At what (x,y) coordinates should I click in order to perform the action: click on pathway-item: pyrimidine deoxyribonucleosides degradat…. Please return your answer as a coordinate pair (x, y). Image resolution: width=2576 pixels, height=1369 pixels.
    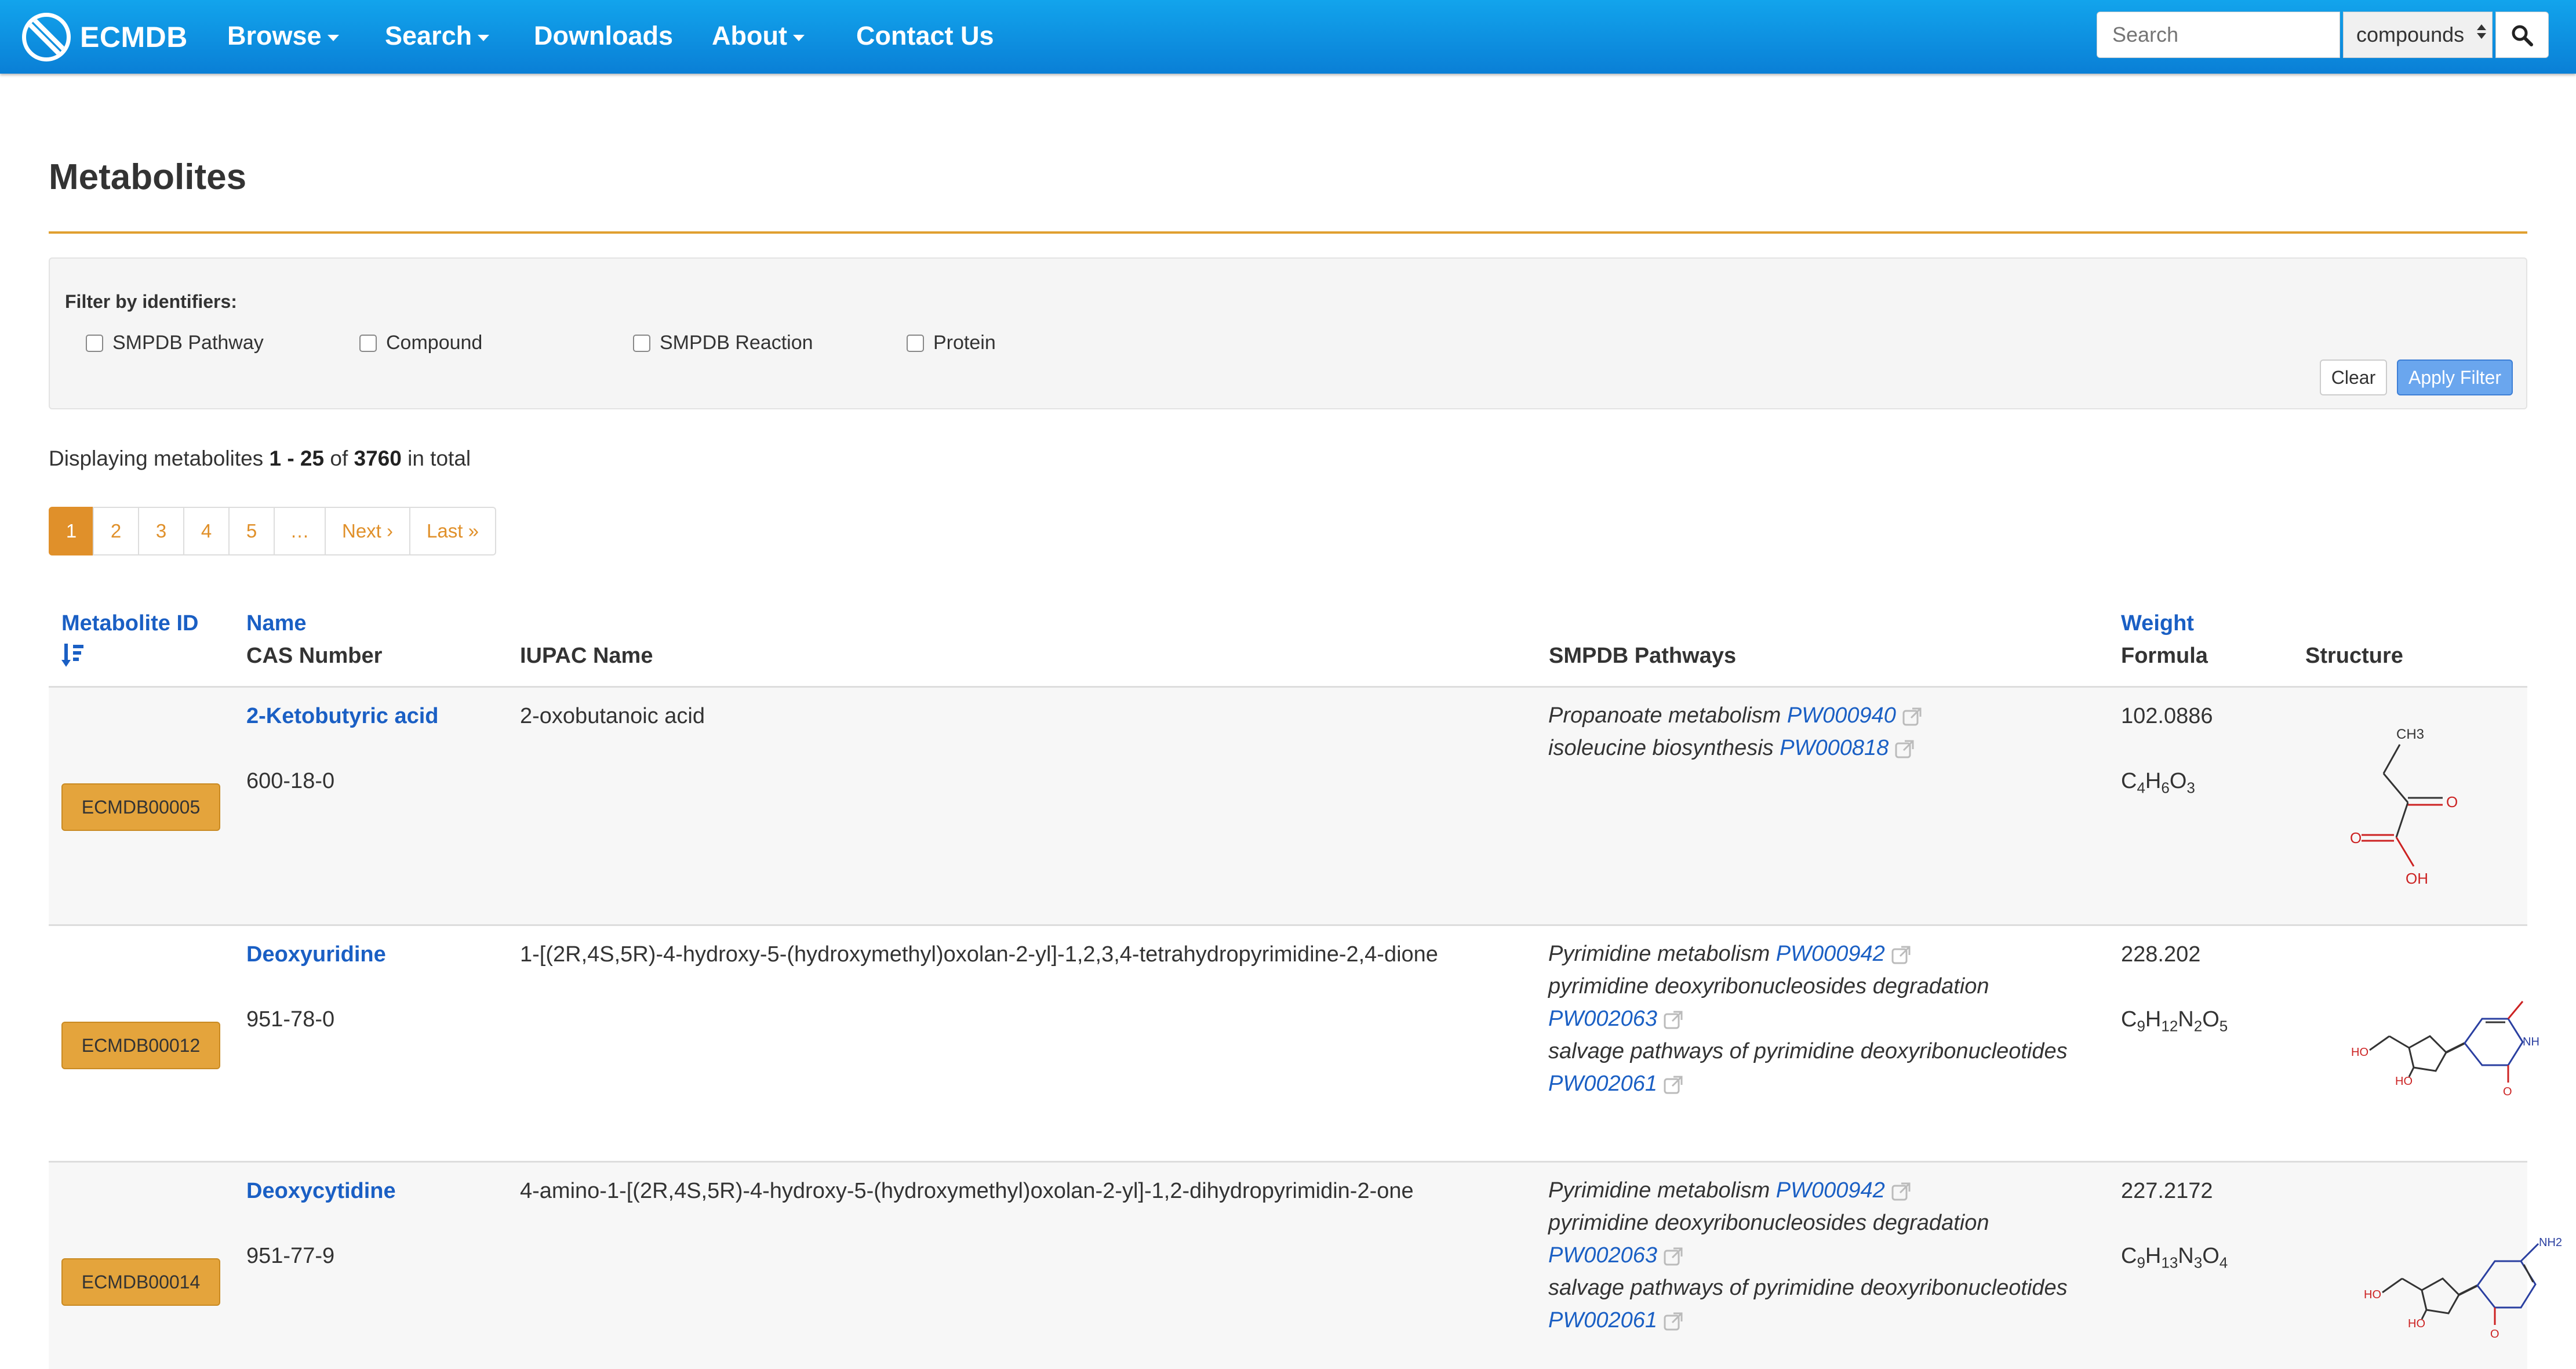
    Looking at the image, I should click on (1808, 1223).